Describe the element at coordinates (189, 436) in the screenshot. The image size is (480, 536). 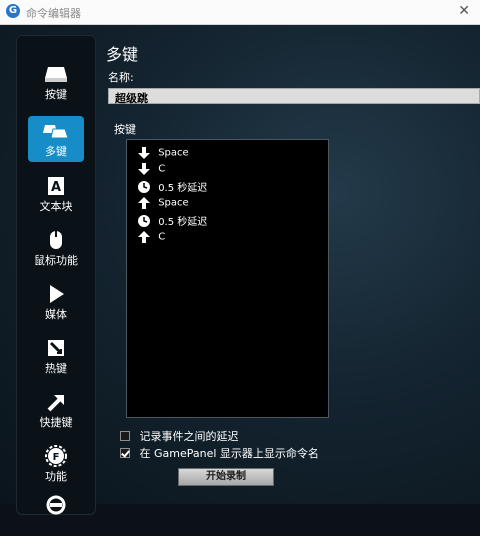
I see `record-delays-label: 记录事件之间的延迟` at that location.